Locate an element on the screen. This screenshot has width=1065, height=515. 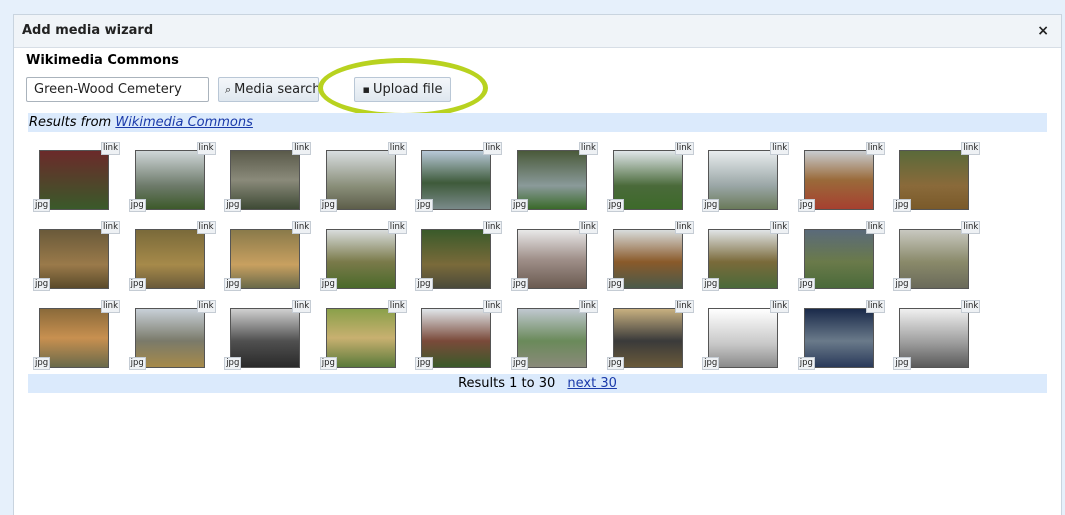
dialog-title: Add media wizard is located at coordinates (88, 30).